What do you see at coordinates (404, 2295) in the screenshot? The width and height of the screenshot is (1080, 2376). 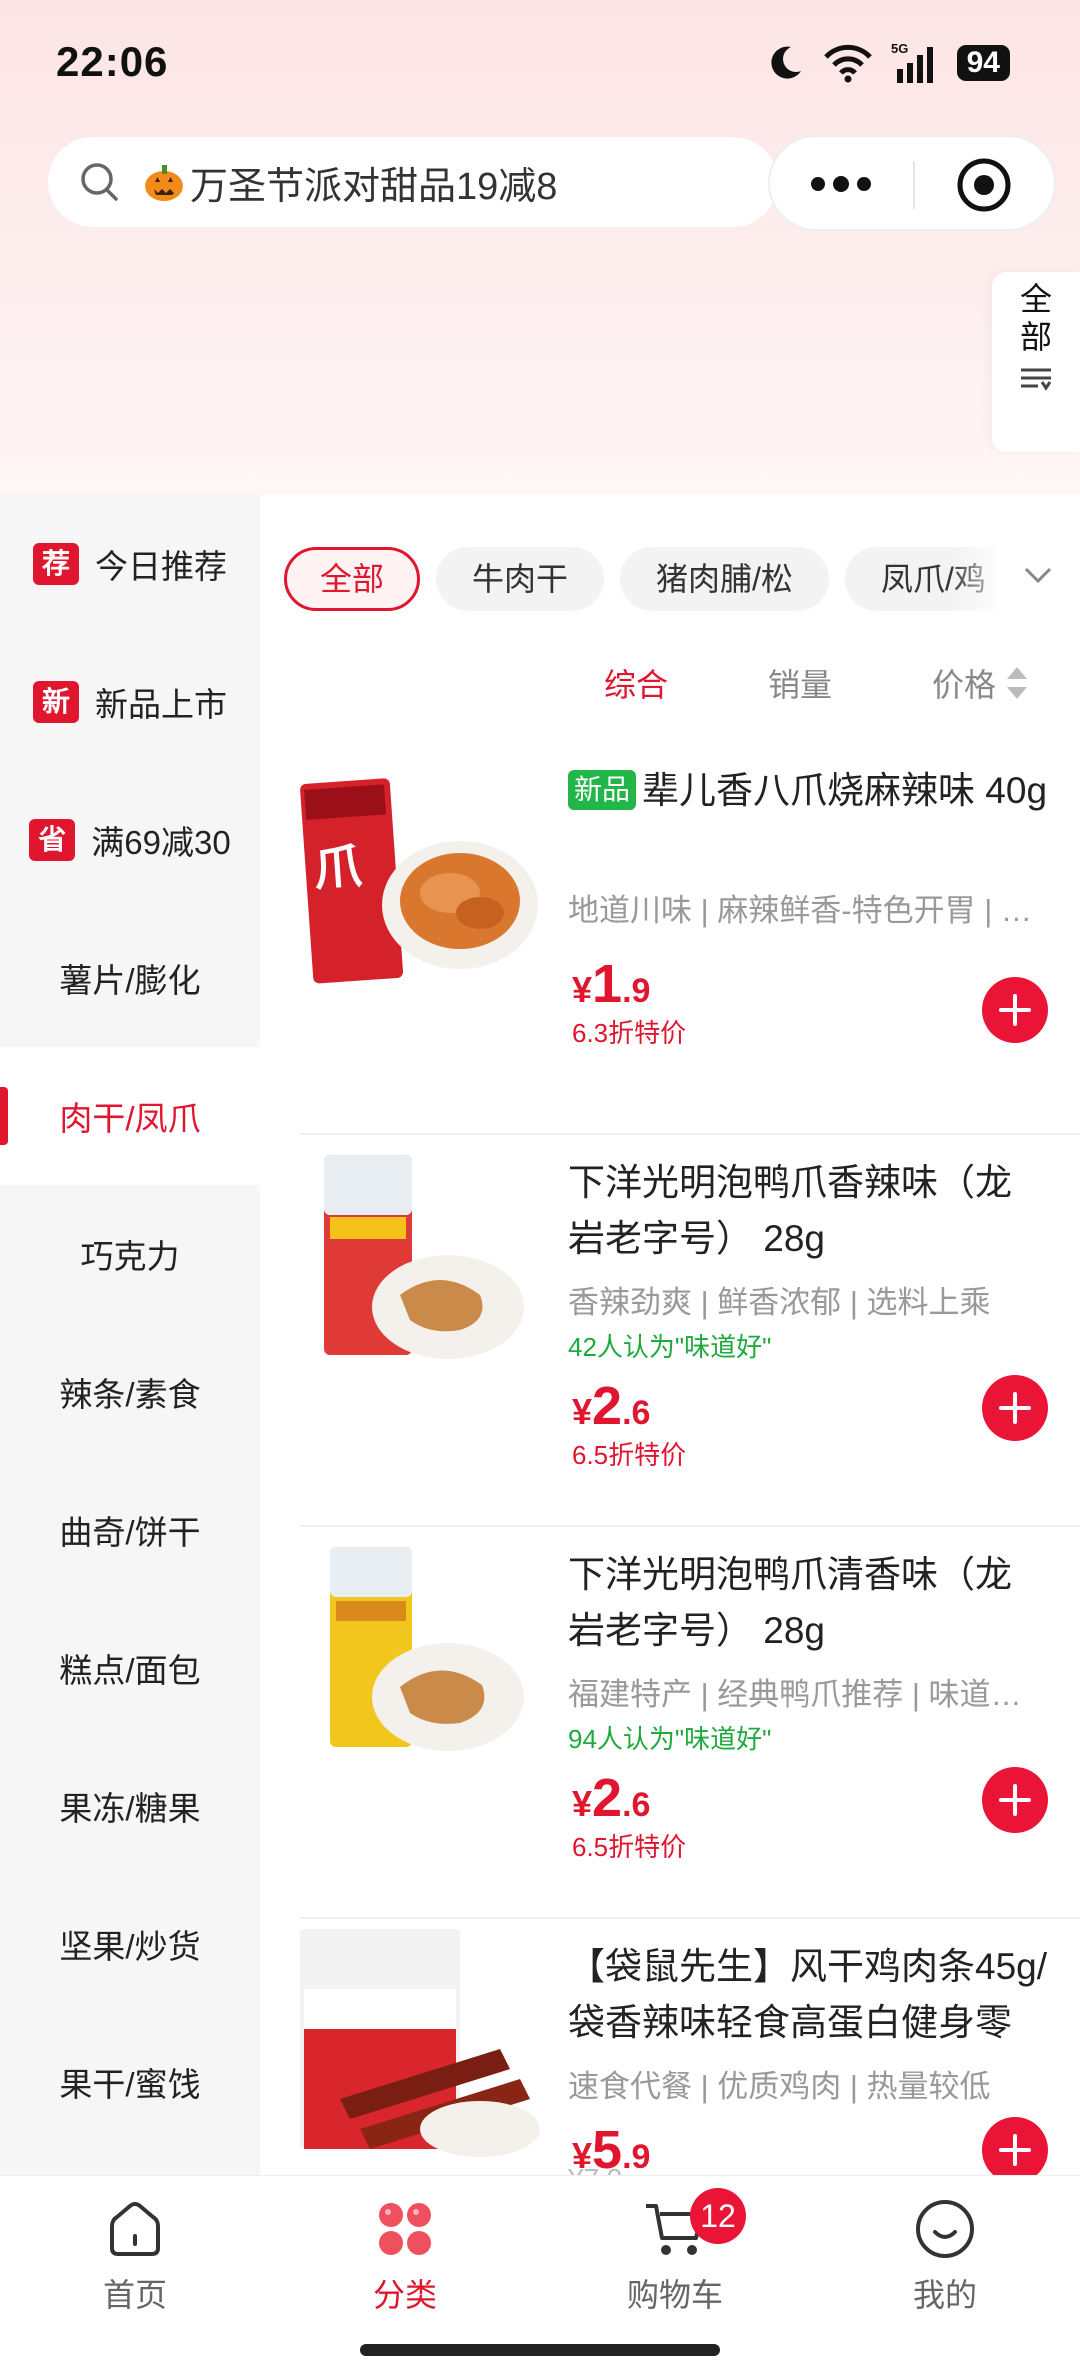 I see `nav-category-label: 分类` at bounding box center [404, 2295].